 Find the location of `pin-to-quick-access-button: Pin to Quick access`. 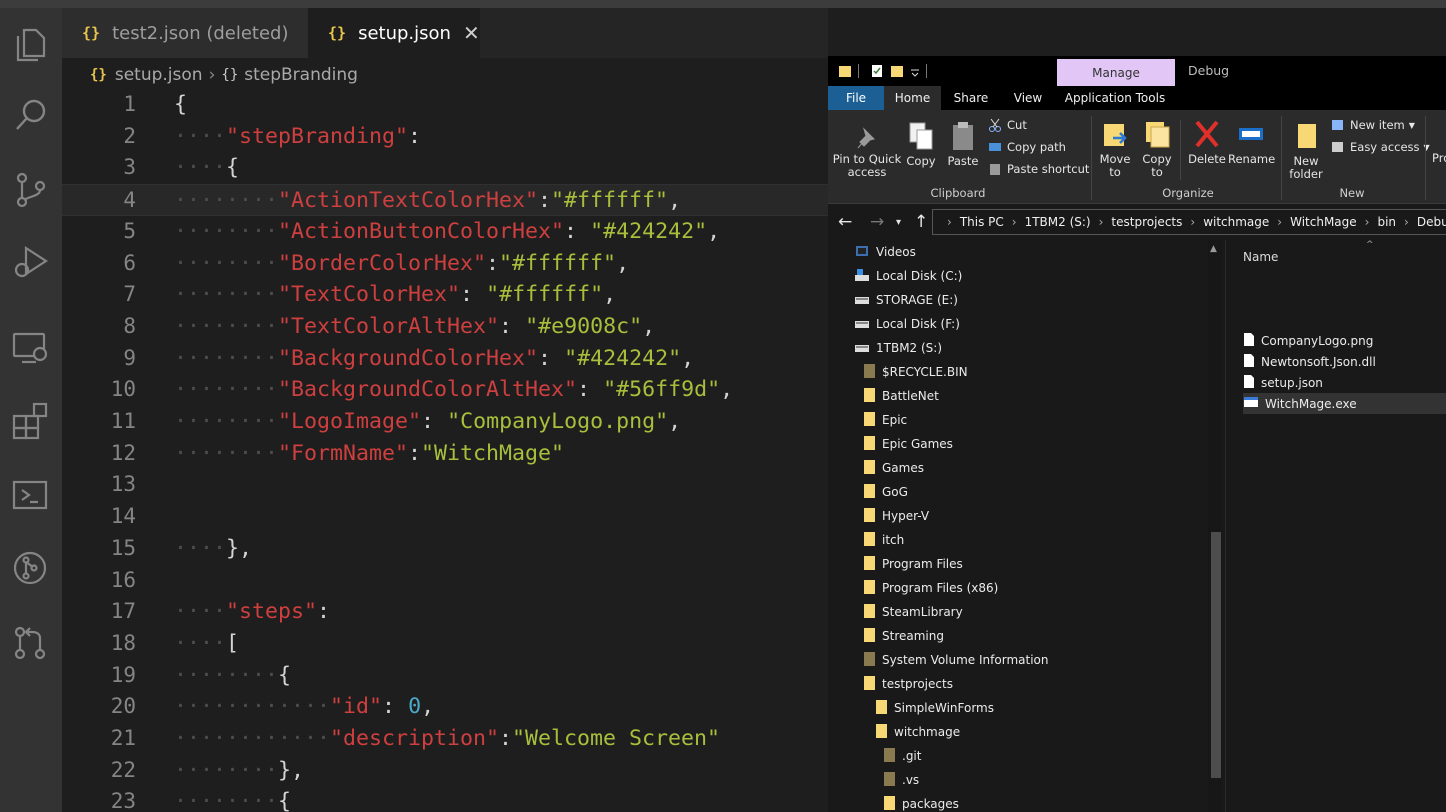

pin-to-quick-access-button: Pin to Quick access is located at coordinates (867, 151).